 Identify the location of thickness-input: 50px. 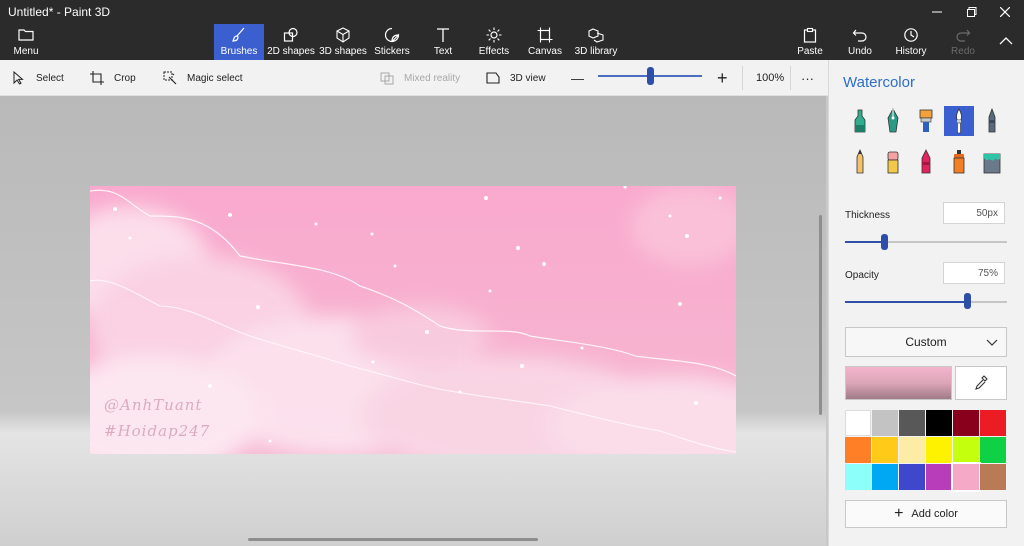
(974, 213).